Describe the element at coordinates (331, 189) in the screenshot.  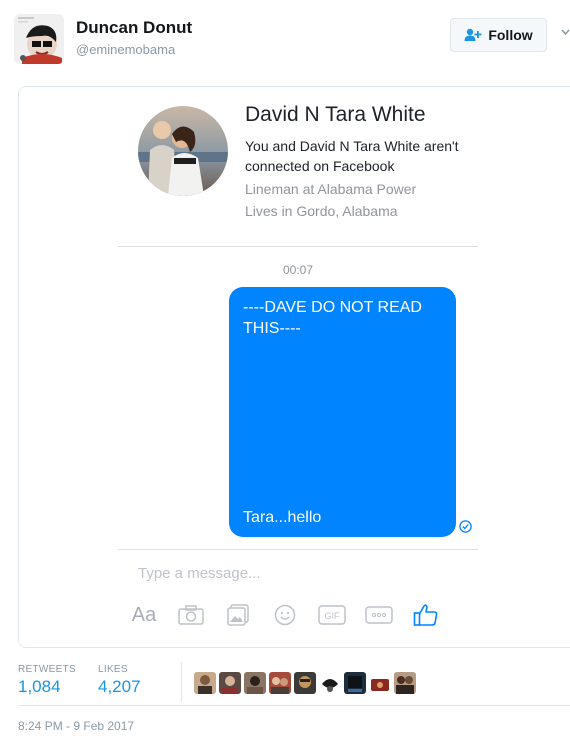
I see `contact-work: Lineman at Alabama Power` at that location.